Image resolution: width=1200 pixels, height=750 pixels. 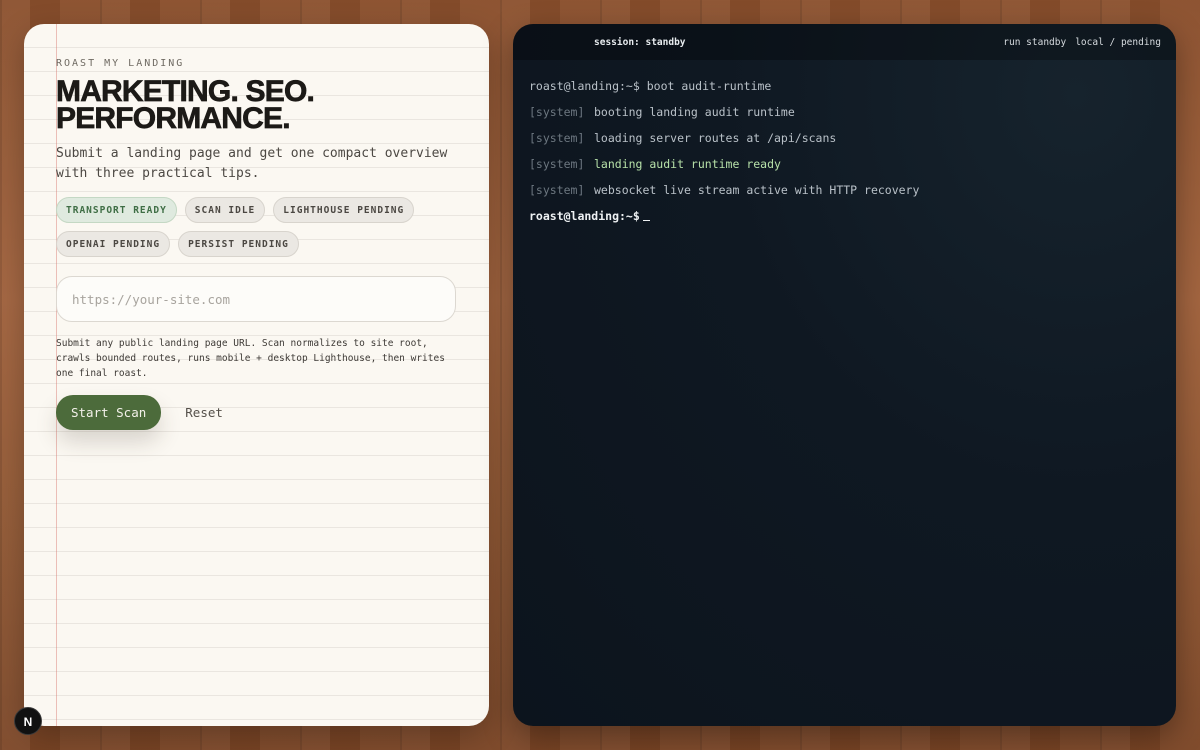 I want to click on page-title: MARKETING. SEO. PERFORMANCE., so click(x=266, y=105).